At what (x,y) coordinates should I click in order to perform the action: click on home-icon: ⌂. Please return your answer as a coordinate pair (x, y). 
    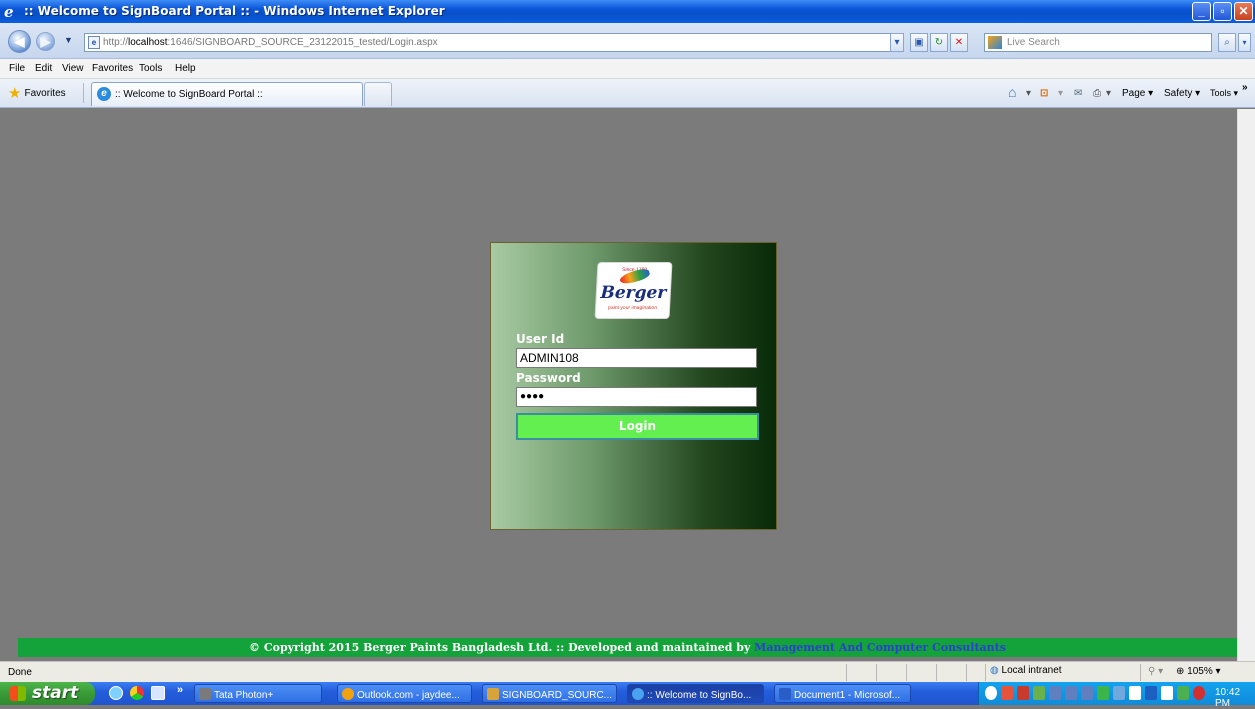
    Looking at the image, I should click on (1012, 92).